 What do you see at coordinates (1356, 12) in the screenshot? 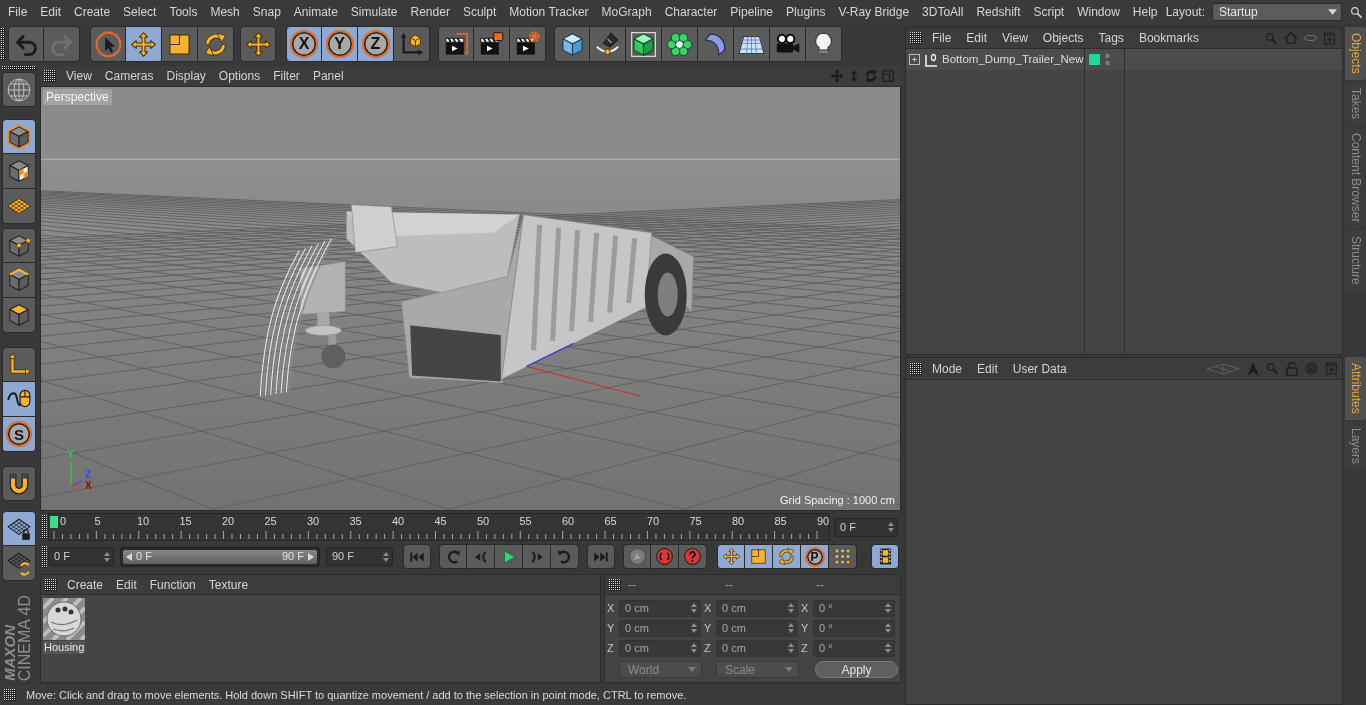
I see `search-icon` at bounding box center [1356, 12].